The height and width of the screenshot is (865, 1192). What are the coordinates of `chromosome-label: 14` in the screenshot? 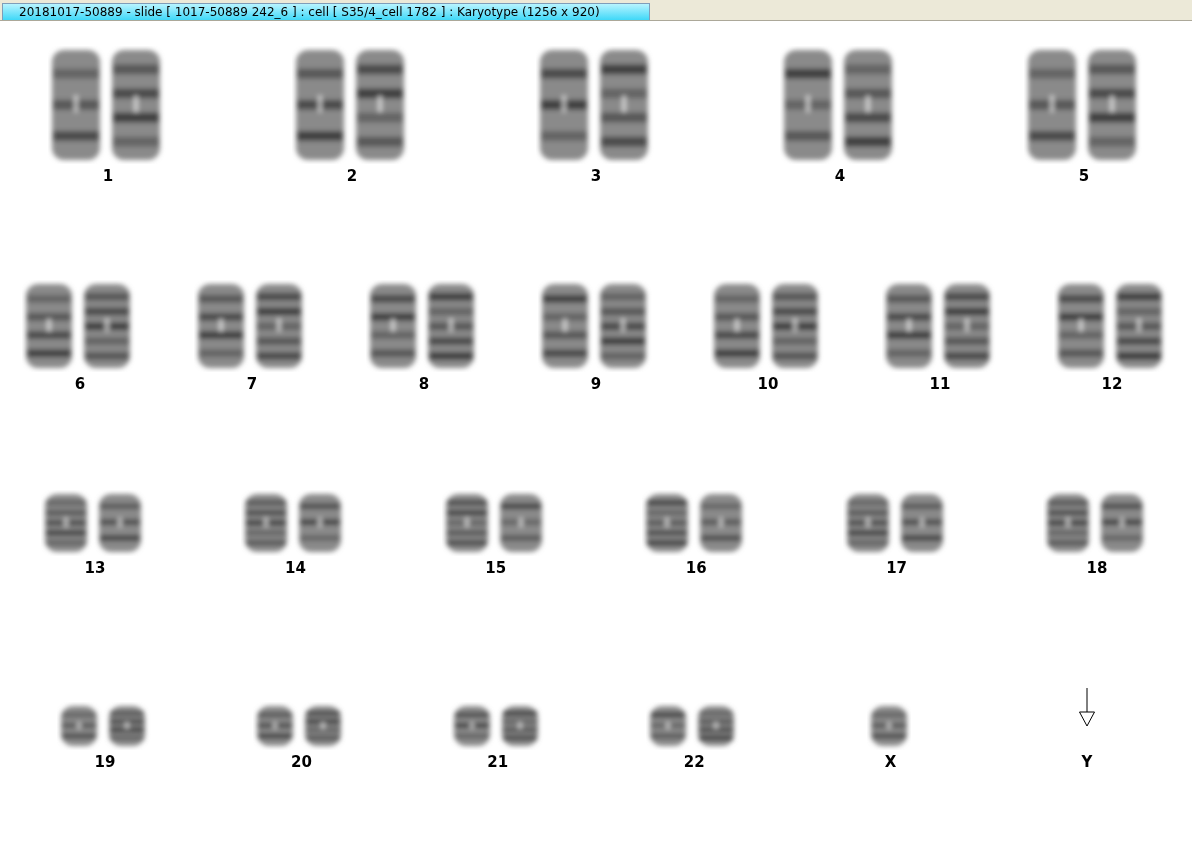 It's located at (295, 568).